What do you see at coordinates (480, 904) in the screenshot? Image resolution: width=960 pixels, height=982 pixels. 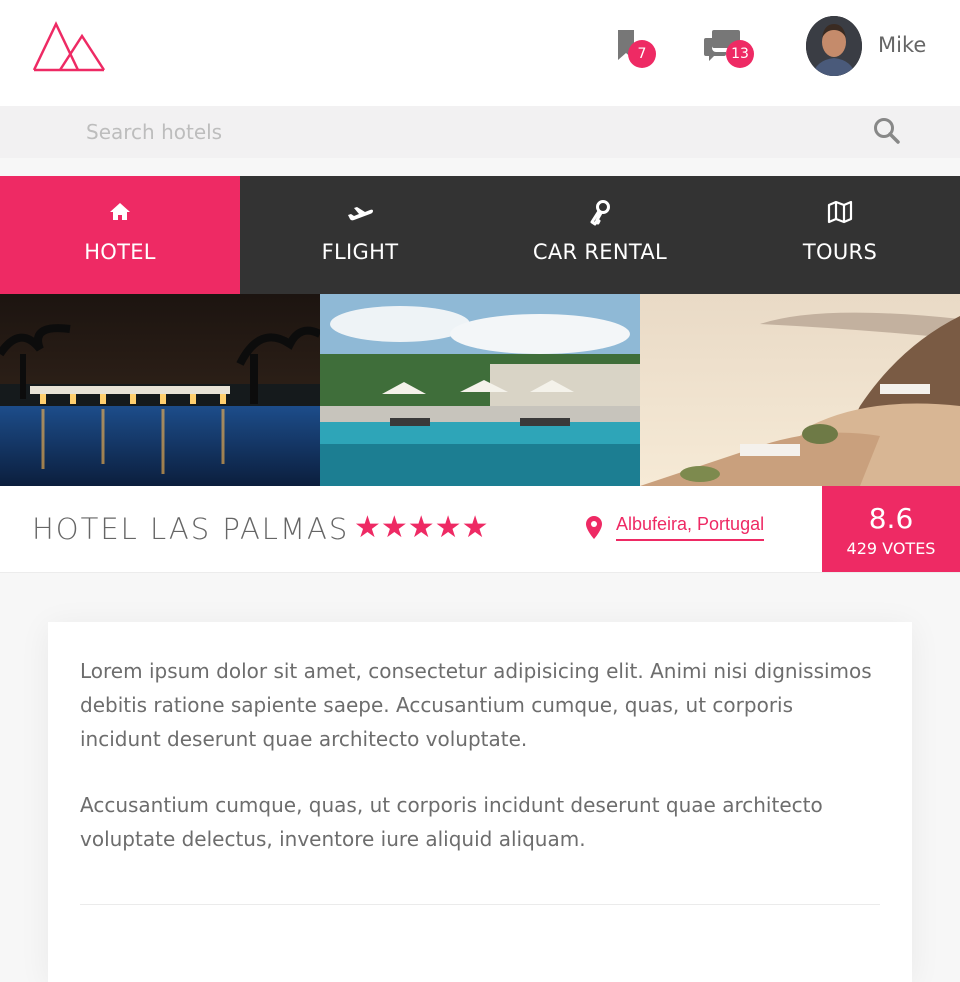 I see `content-divider` at bounding box center [480, 904].